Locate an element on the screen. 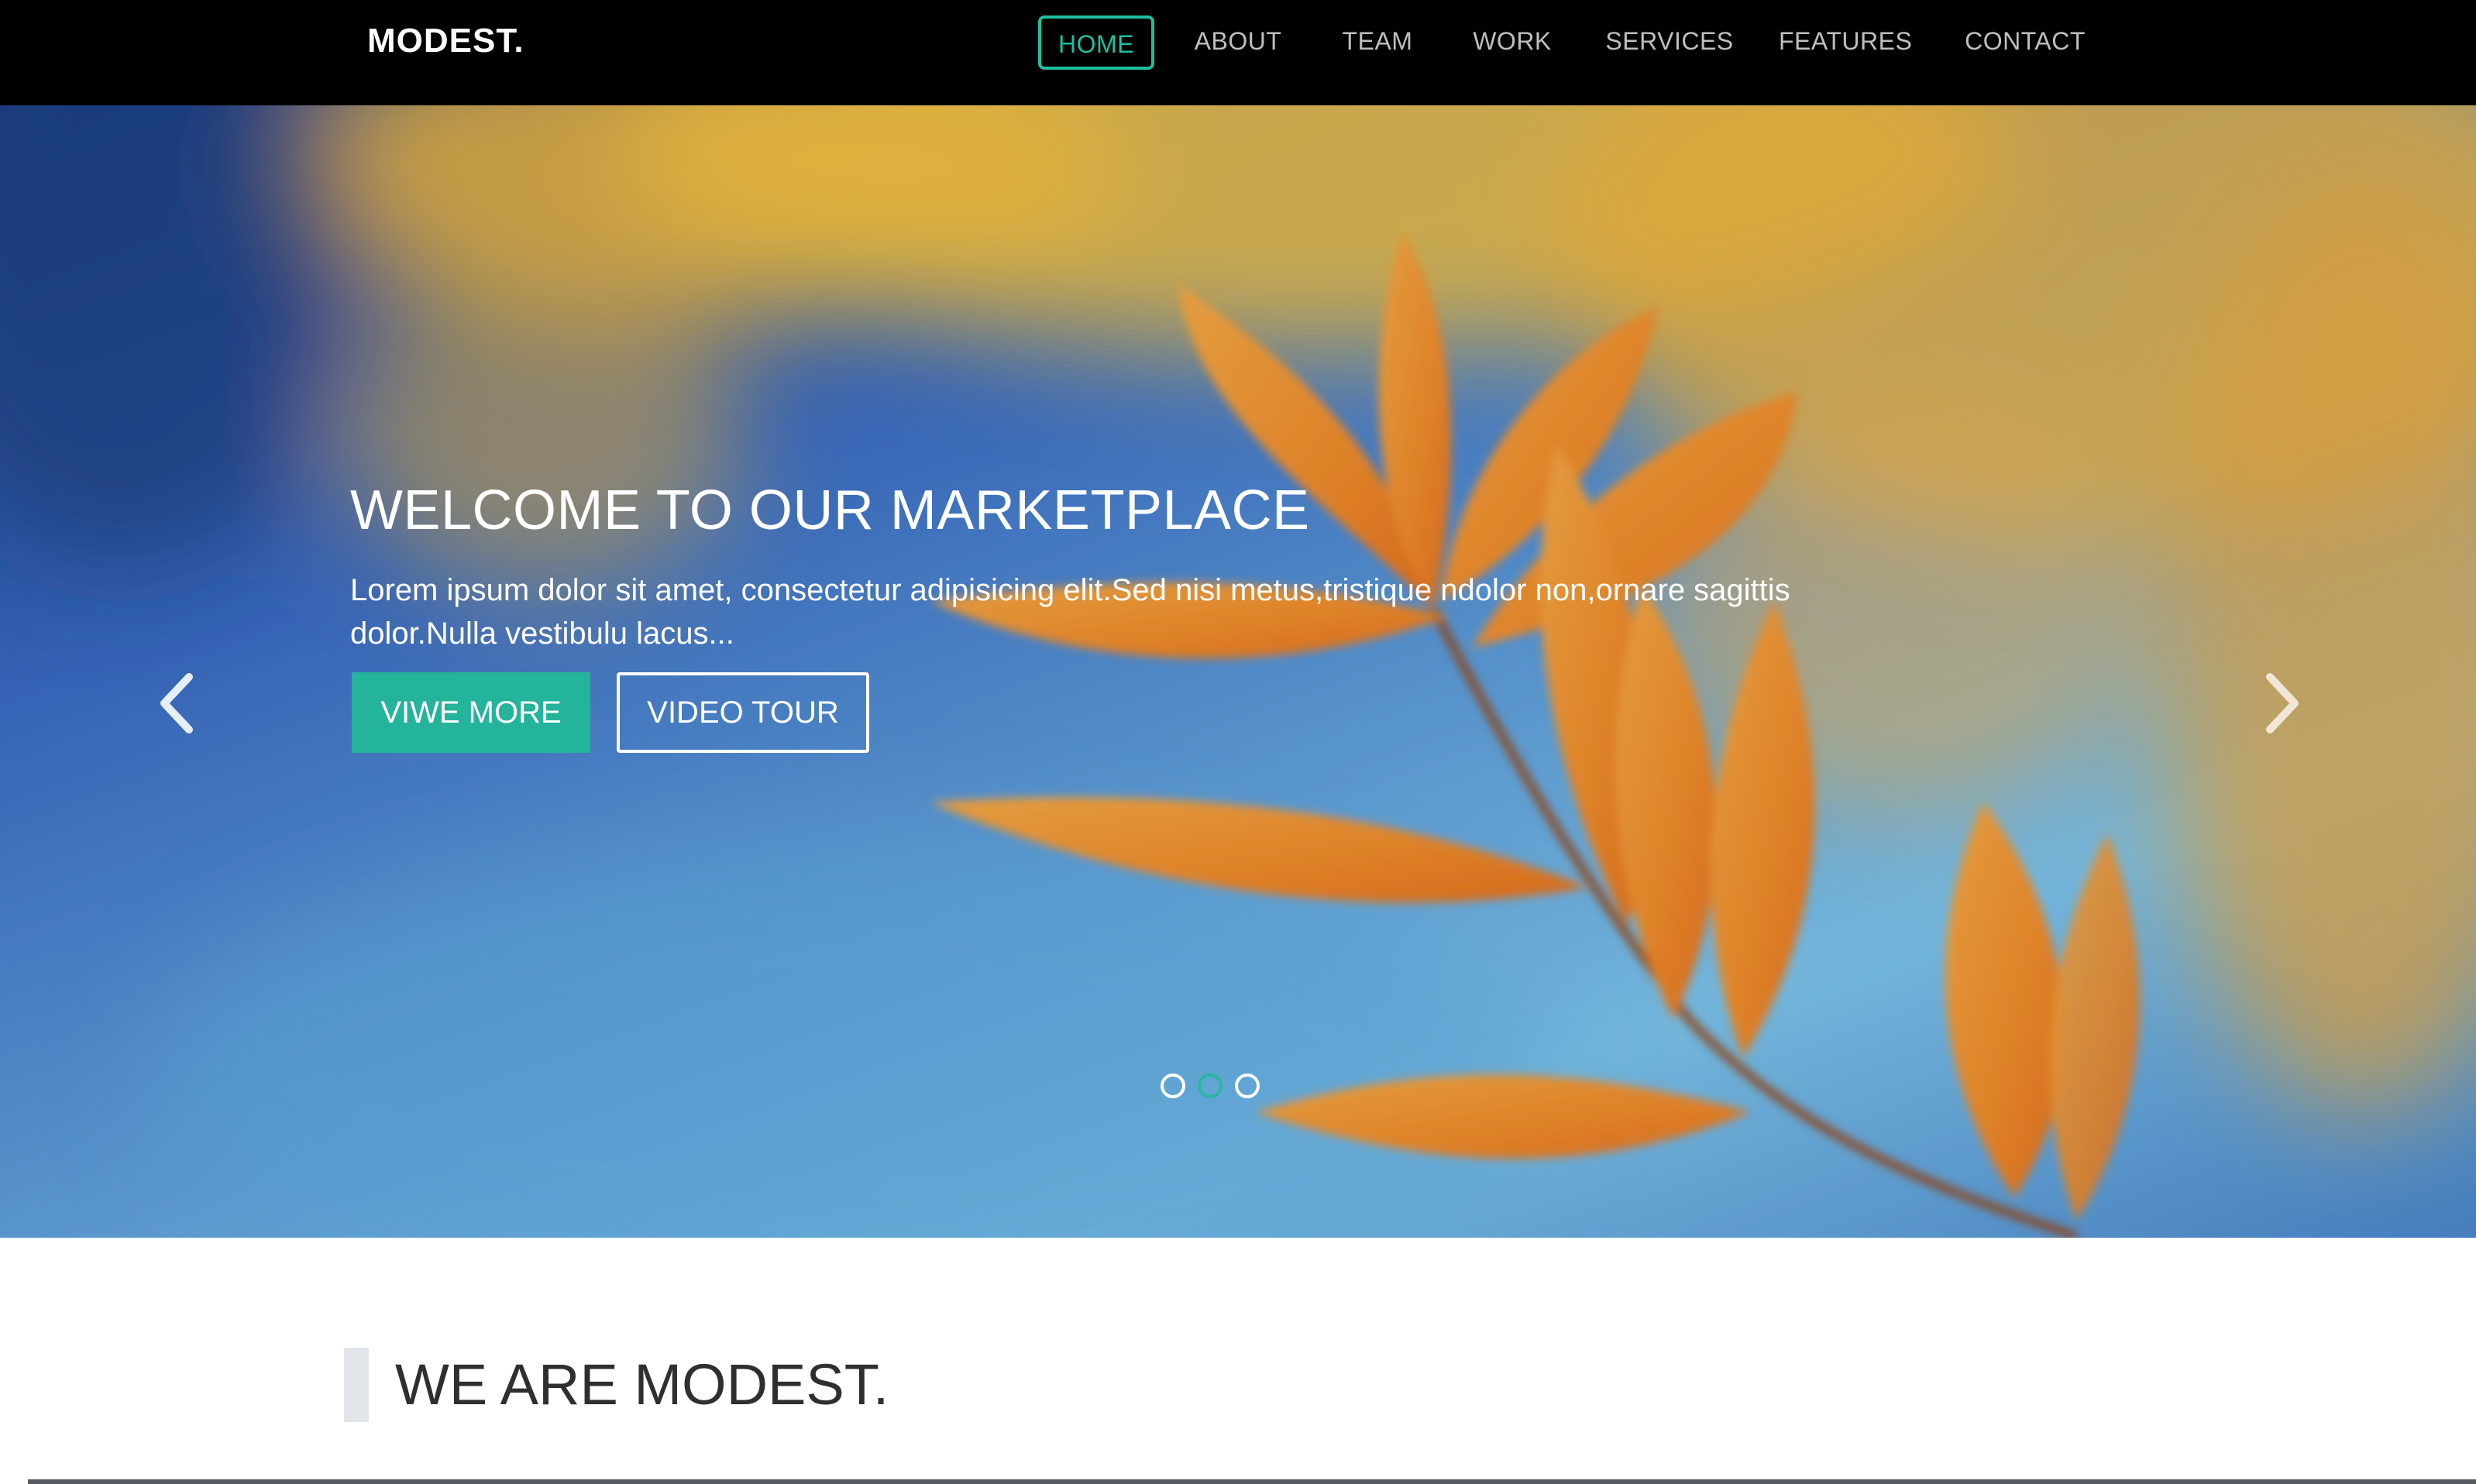 This screenshot has height=1484, width=2476. chevron-left-icon is located at coordinates (177, 701).